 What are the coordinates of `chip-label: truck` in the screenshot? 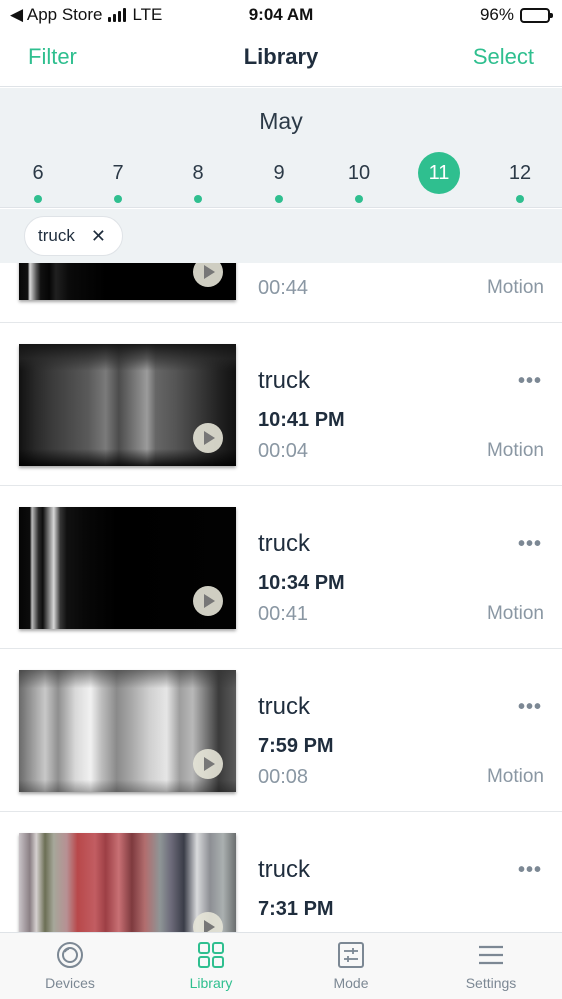 It's located at (56, 235).